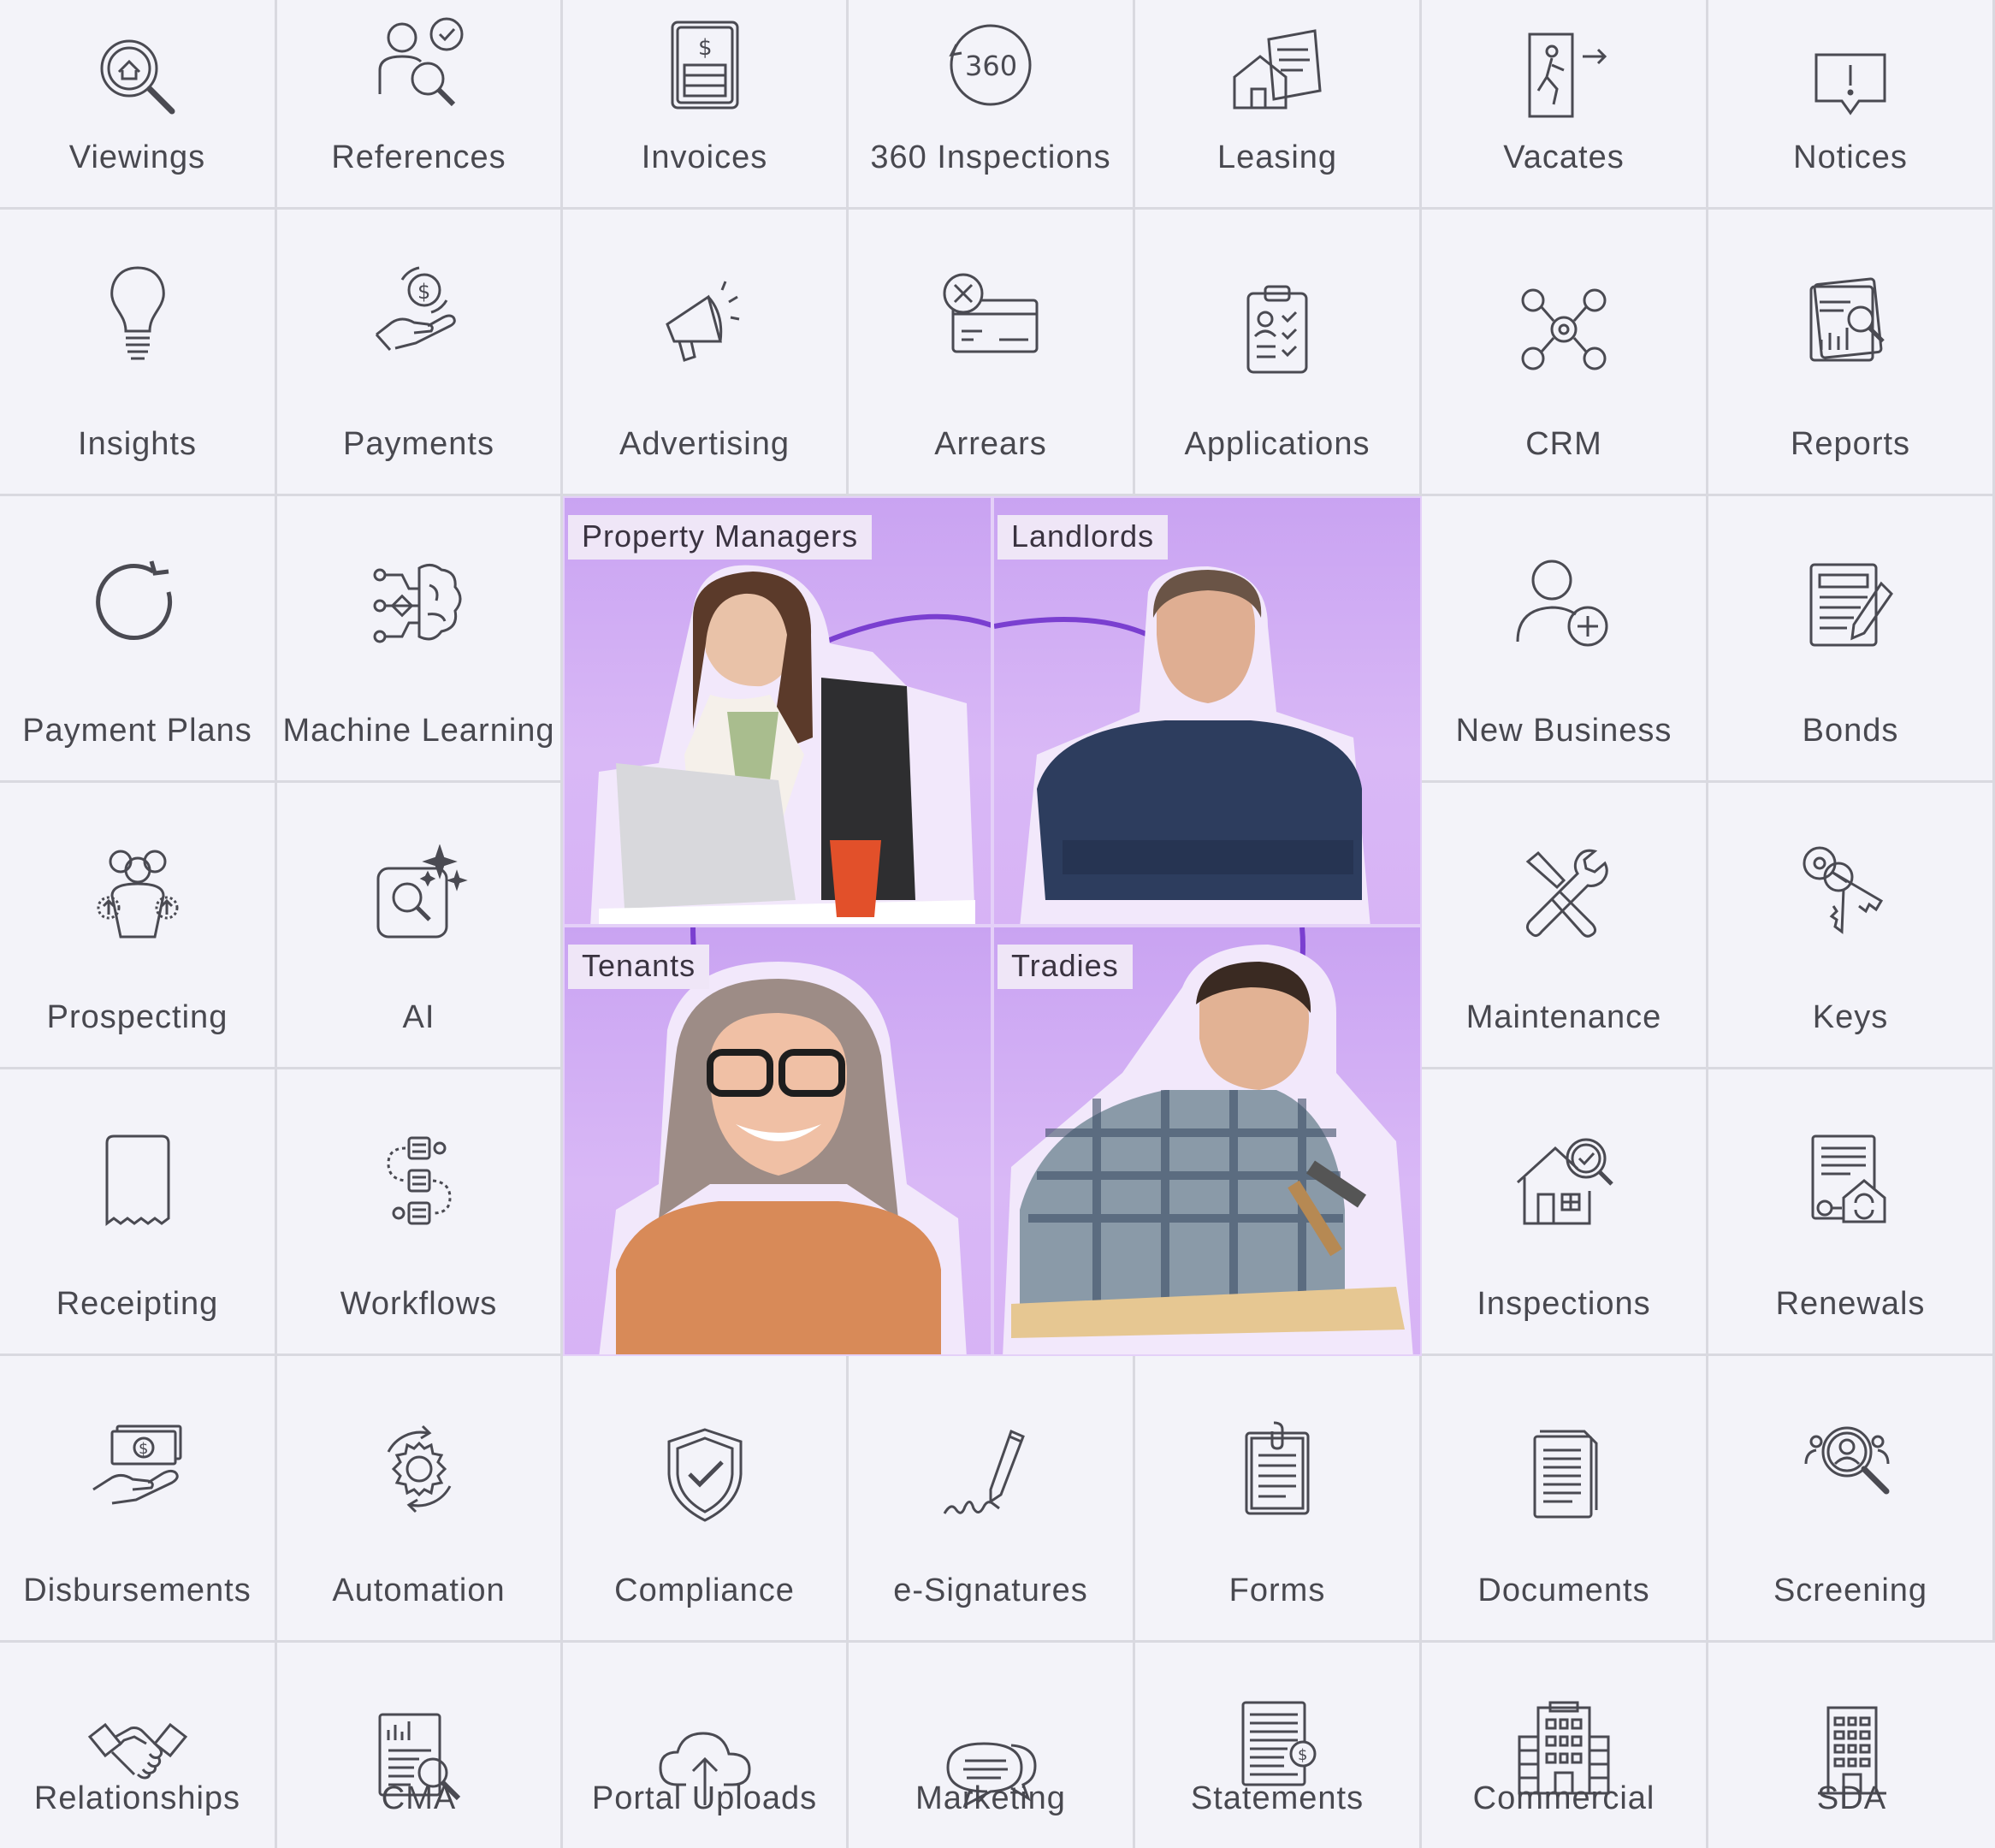  I want to click on persona-tenants: Tenants, so click(777, 1141).